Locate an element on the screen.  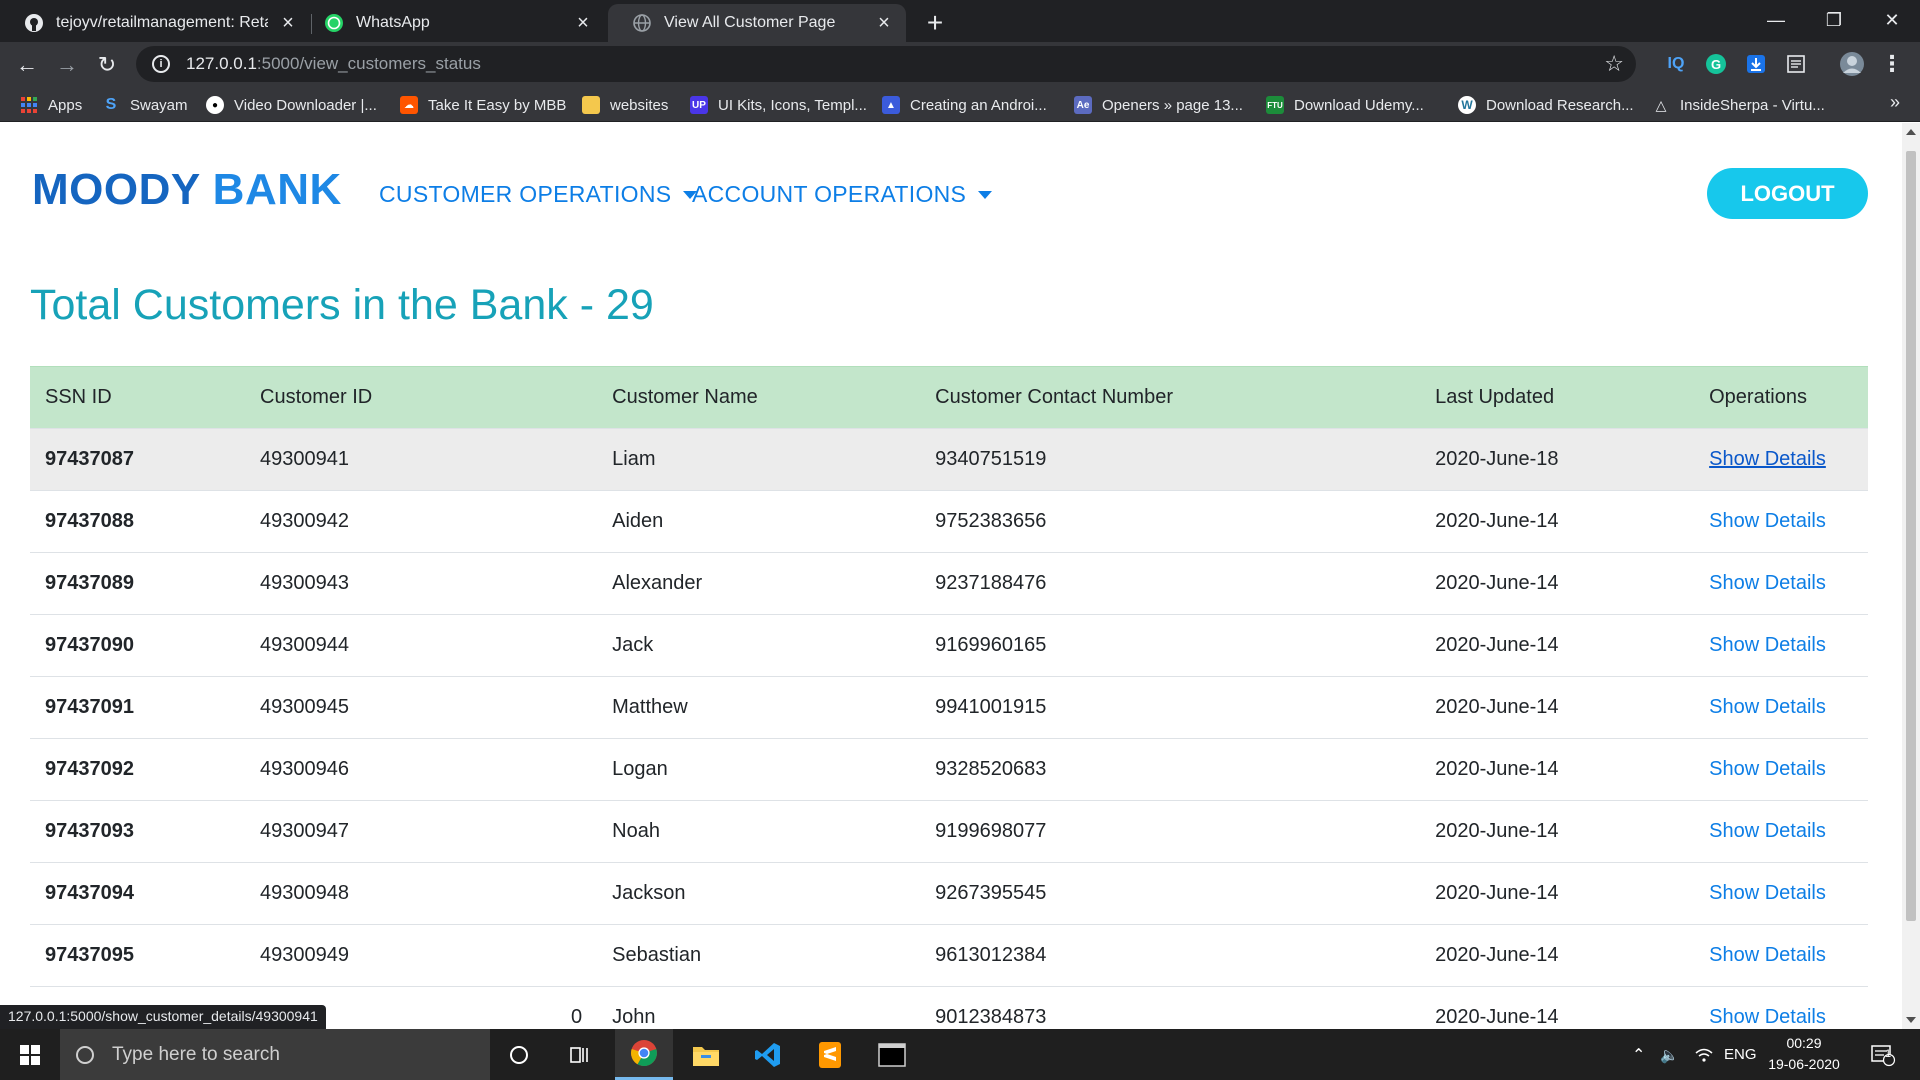
cell-customer-id: 49300946 is located at coordinates (421, 769).